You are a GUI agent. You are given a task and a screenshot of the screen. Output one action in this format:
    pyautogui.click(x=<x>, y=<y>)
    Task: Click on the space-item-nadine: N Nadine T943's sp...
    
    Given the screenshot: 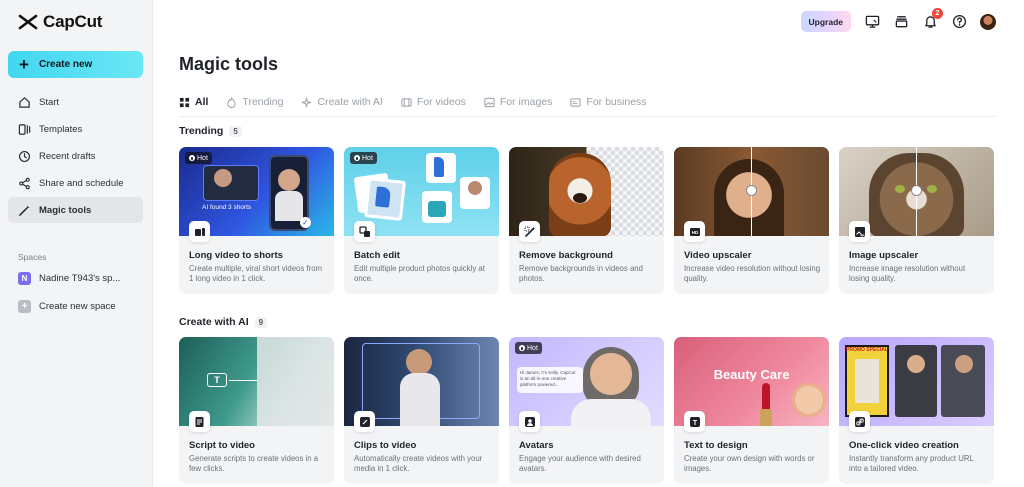 What is the action you would take?
    pyautogui.click(x=69, y=278)
    